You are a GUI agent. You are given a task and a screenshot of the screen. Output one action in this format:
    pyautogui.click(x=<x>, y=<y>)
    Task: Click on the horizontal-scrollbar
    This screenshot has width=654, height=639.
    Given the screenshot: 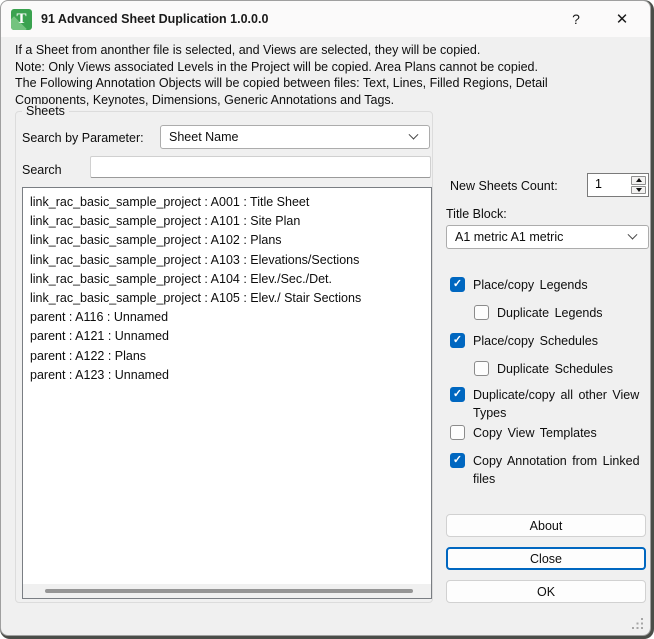 What is the action you would take?
    pyautogui.click(x=227, y=591)
    